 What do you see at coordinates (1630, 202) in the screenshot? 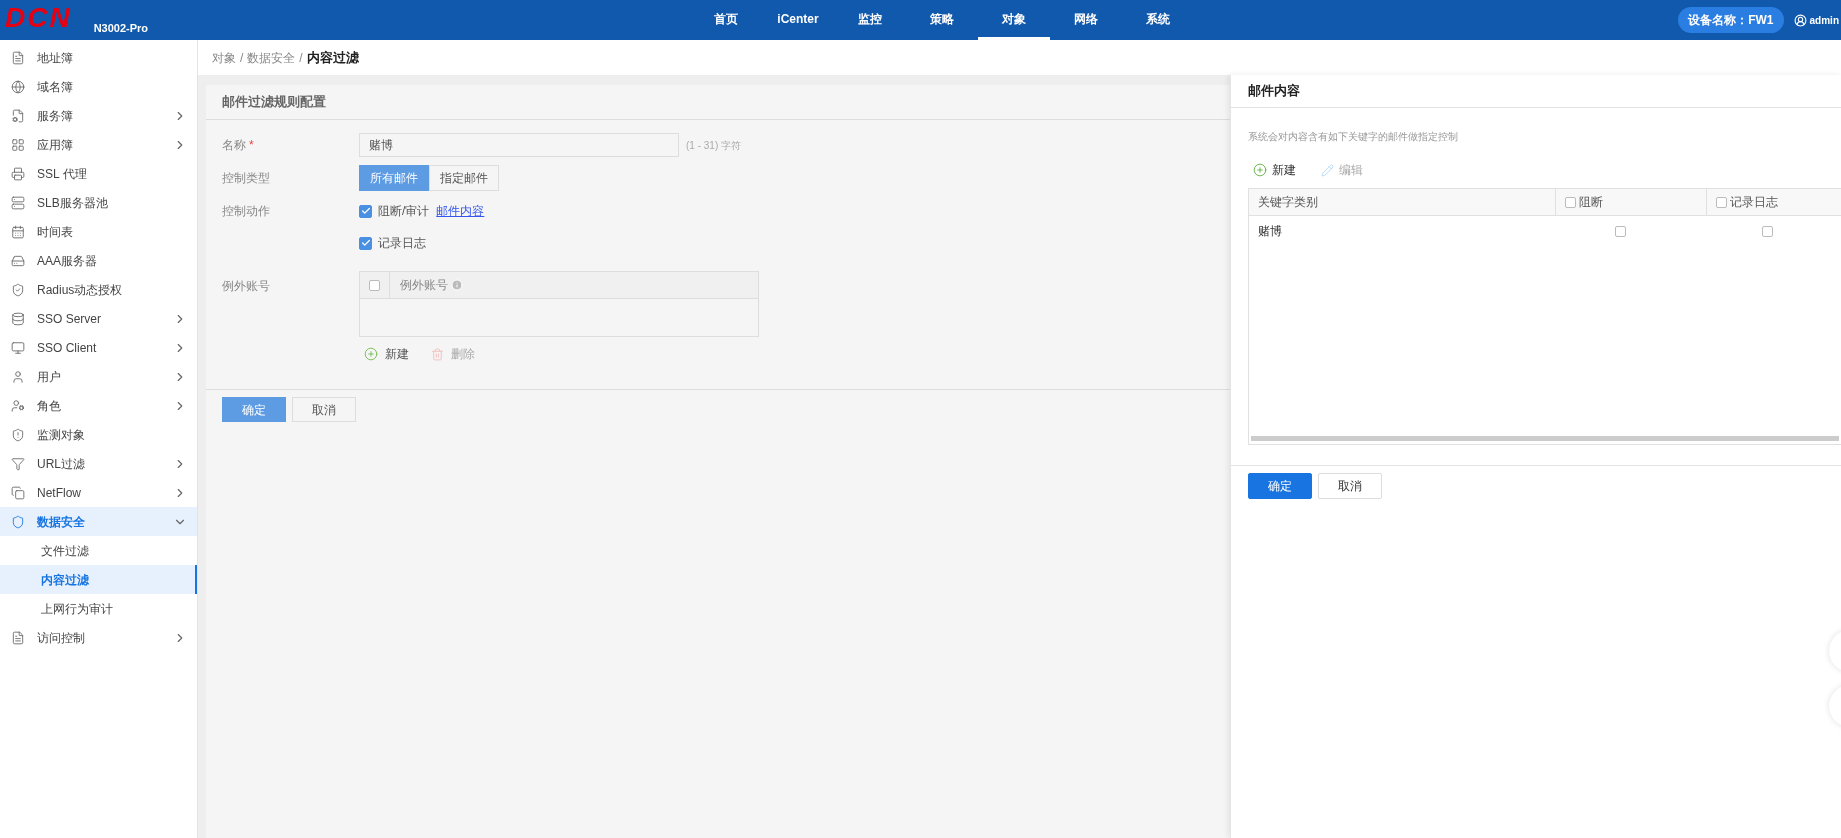
I see `column-header: 阻断` at bounding box center [1630, 202].